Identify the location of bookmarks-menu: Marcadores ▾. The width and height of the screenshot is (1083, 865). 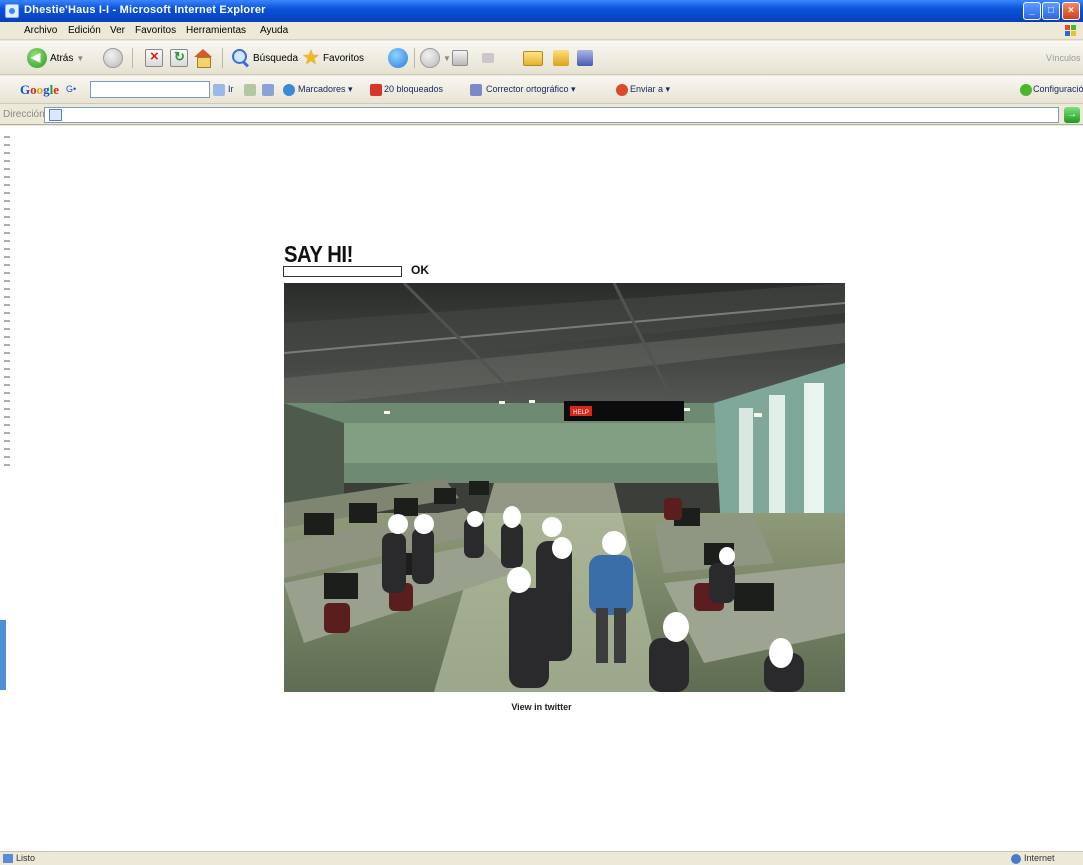
(325, 89).